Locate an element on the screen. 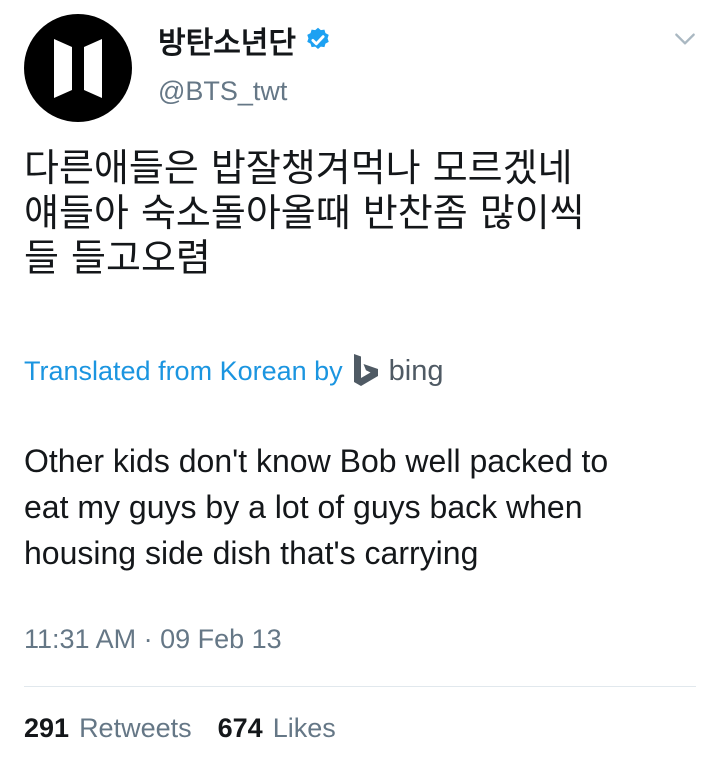 This screenshot has width=720, height=775. tweet-stats: 291 Retweets 674 Likes is located at coordinates (180, 728).